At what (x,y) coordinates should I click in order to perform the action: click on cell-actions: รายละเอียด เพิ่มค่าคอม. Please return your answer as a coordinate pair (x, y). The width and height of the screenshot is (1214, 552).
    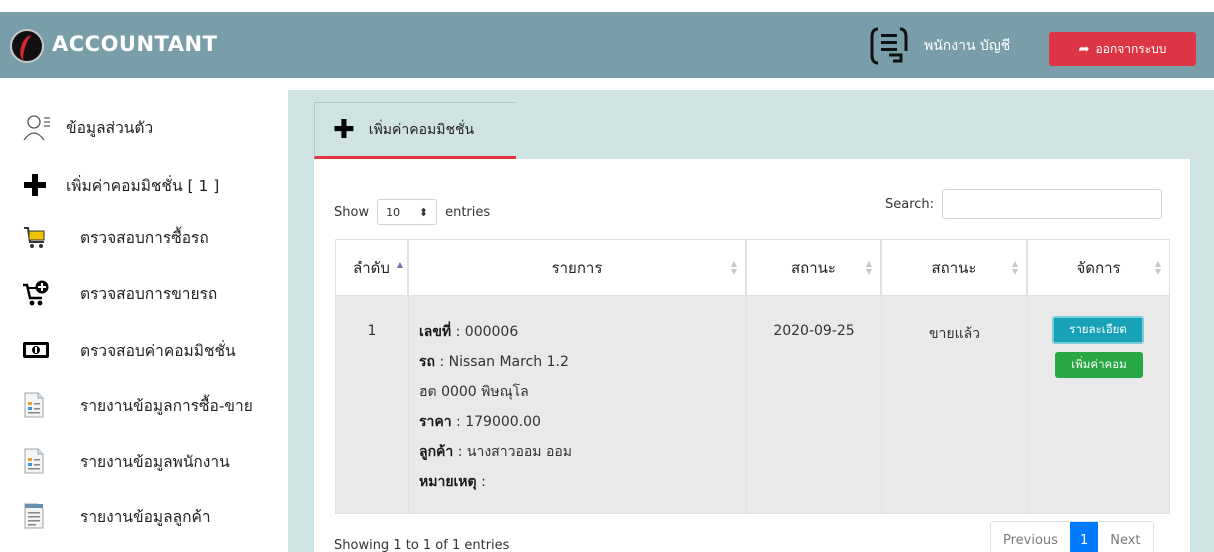
    Looking at the image, I should click on (1098, 405).